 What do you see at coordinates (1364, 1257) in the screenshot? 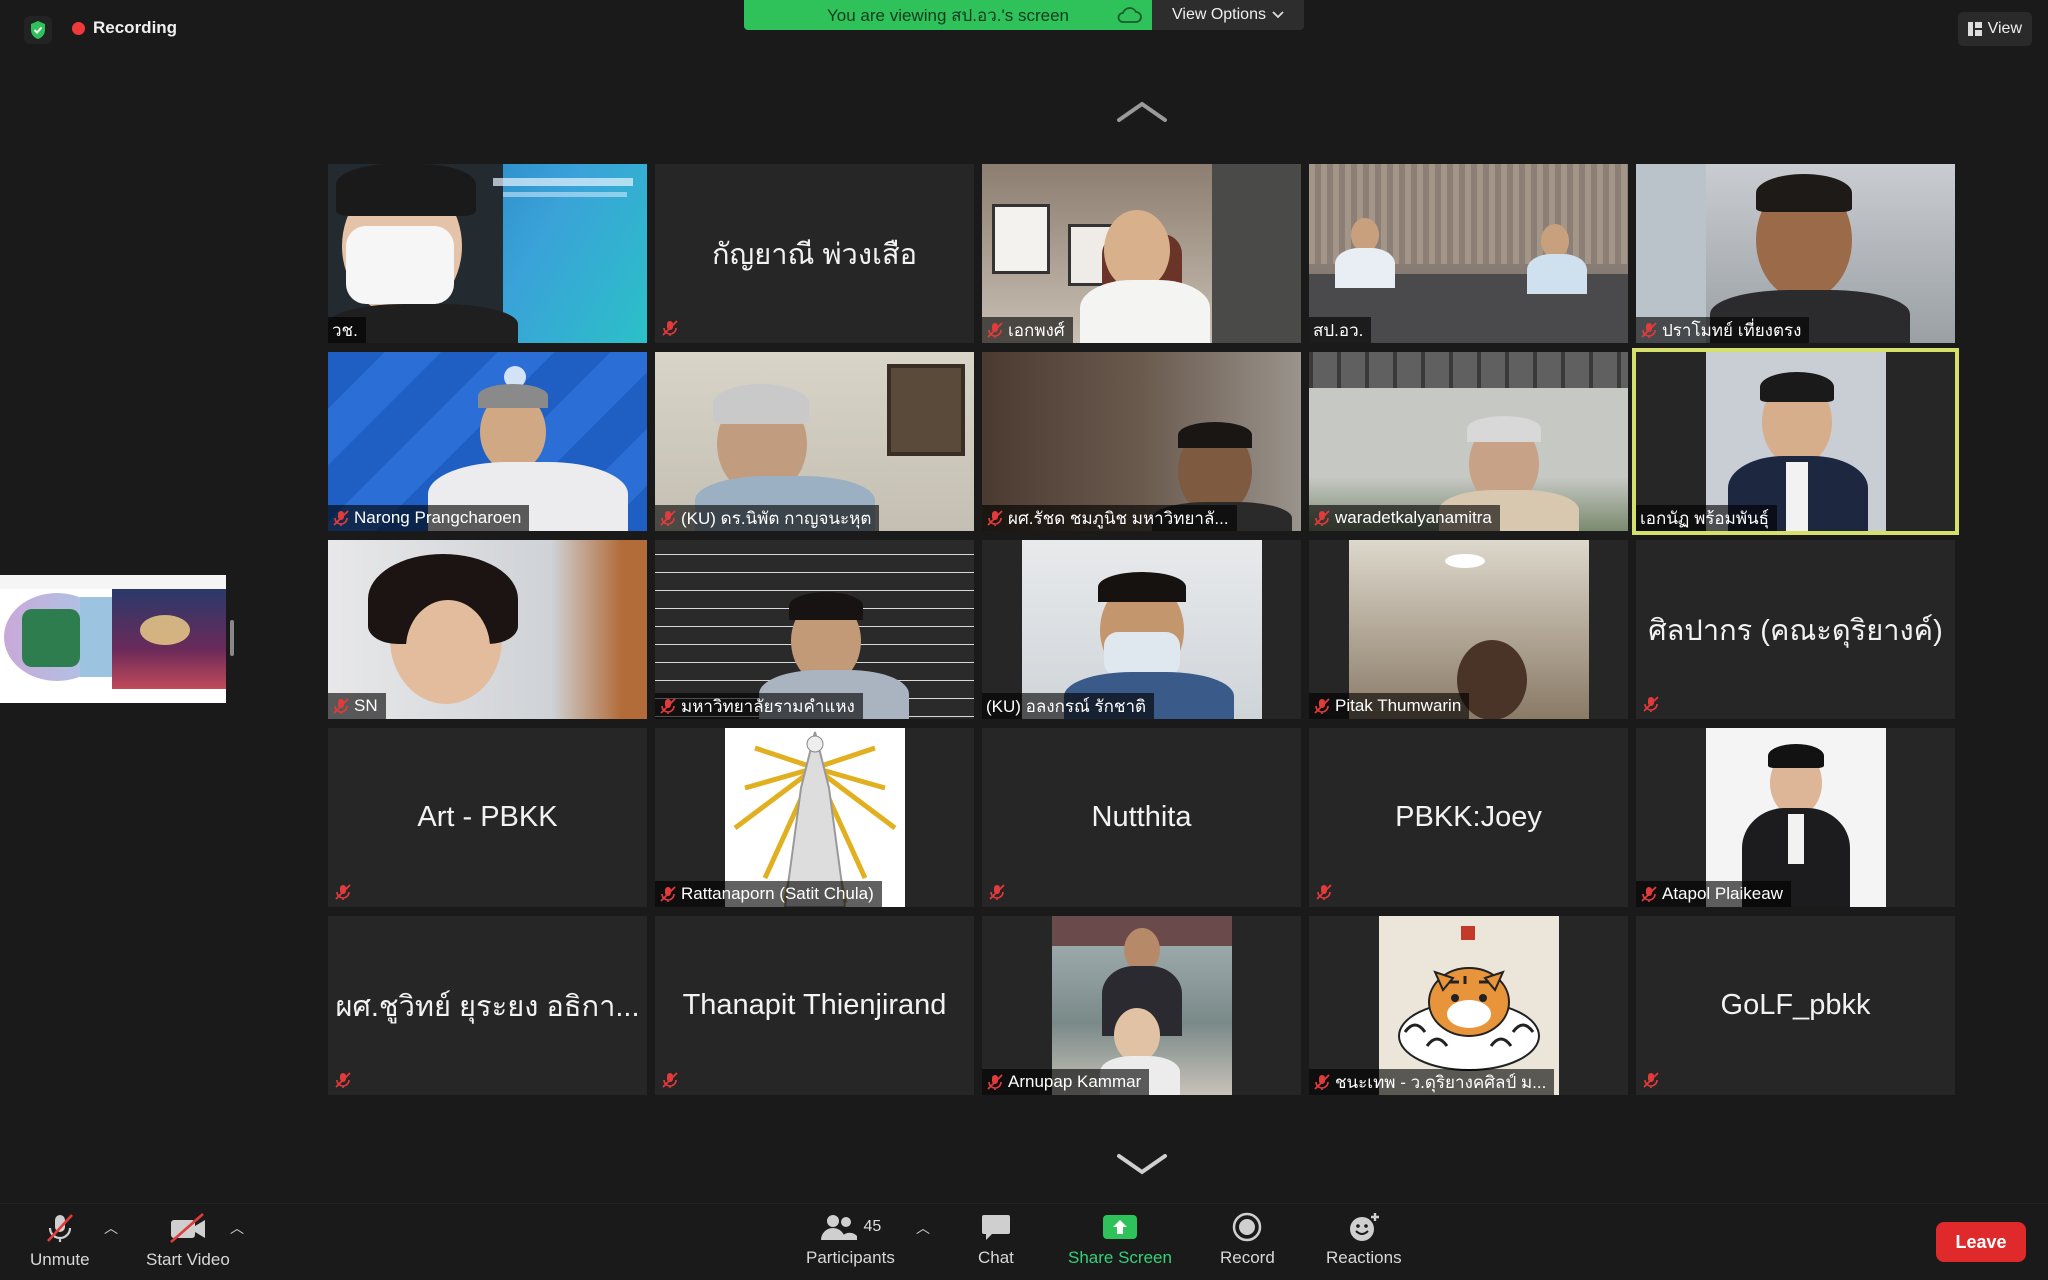
I see `reactions-label: Reactions` at bounding box center [1364, 1257].